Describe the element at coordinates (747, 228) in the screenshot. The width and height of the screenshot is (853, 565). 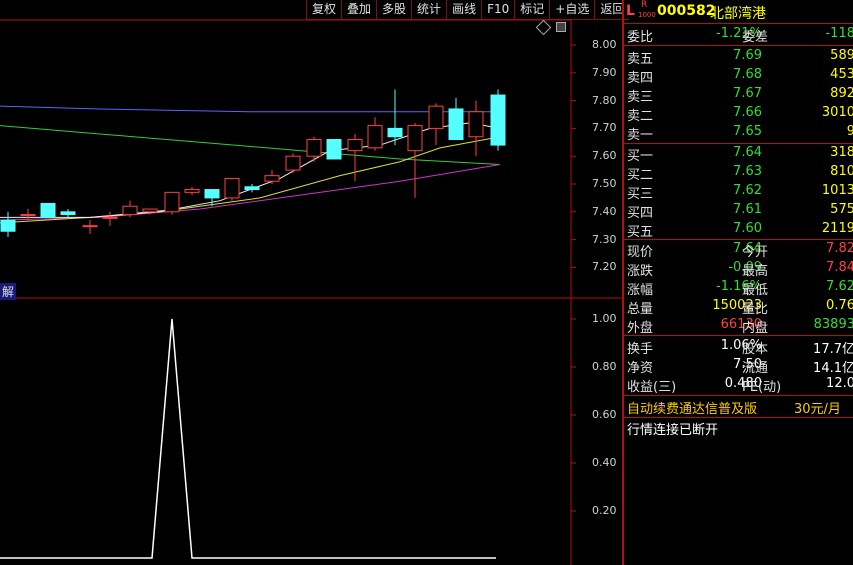
I see `bid-price: 7.60` at that location.